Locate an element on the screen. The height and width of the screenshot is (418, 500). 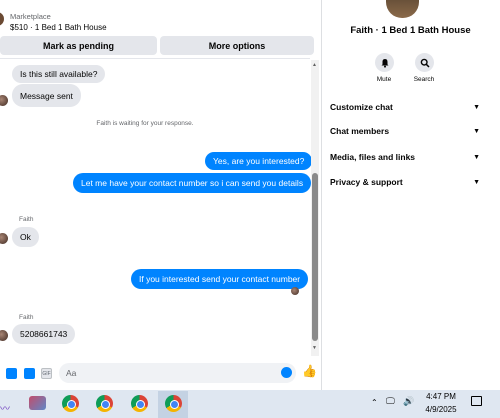
listing-source: Marketplace is located at coordinates (30, 16).